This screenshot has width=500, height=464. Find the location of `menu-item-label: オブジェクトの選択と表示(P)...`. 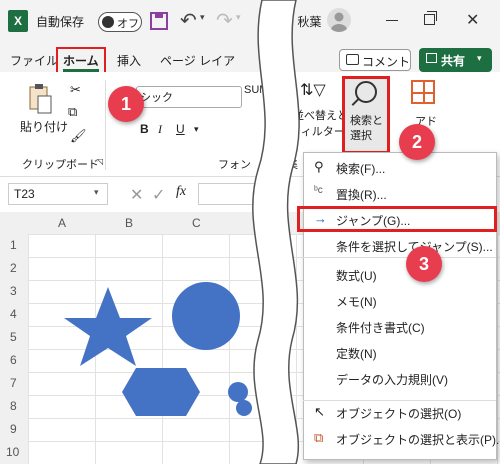

menu-item-label: オブジェクトの選択と表示(P)... is located at coordinates (418, 440).